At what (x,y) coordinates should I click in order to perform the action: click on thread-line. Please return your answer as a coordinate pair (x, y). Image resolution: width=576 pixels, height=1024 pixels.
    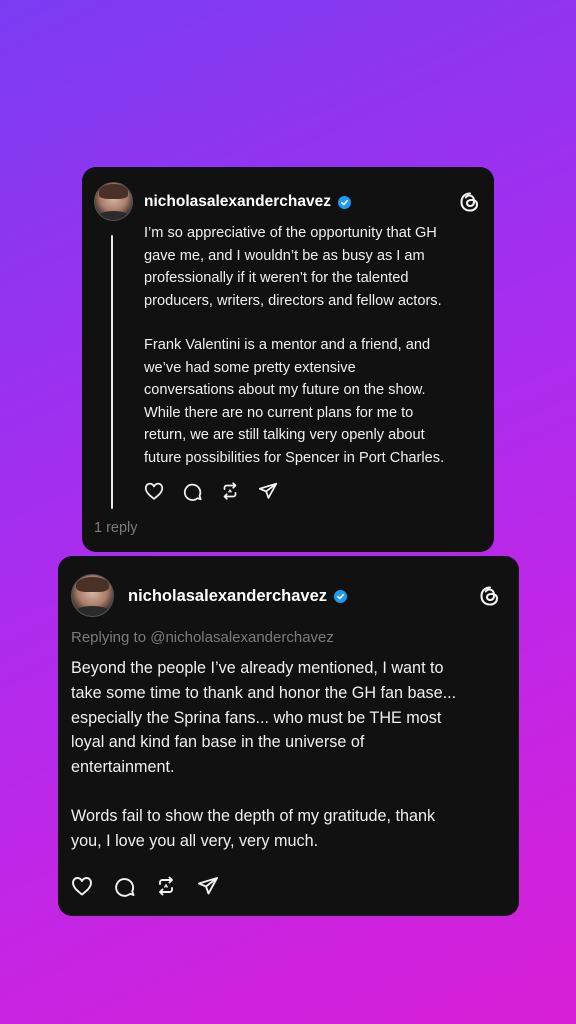
    Looking at the image, I should click on (112, 372).